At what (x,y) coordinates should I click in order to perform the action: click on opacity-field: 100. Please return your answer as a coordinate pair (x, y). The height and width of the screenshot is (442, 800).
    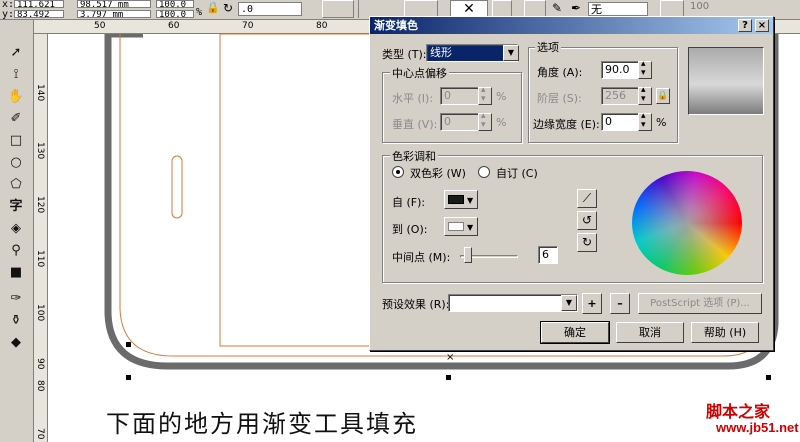
    Looking at the image, I should click on (699, 6).